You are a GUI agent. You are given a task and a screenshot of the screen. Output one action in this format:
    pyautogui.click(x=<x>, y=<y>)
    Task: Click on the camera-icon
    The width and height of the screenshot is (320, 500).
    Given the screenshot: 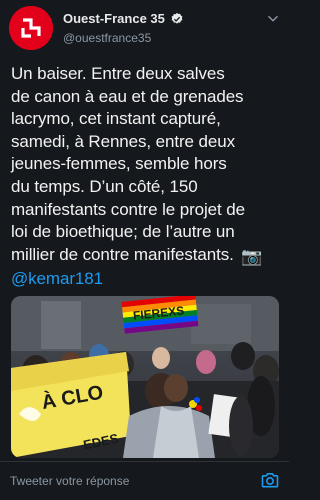 What is the action you would take?
    pyautogui.click(x=270, y=480)
    